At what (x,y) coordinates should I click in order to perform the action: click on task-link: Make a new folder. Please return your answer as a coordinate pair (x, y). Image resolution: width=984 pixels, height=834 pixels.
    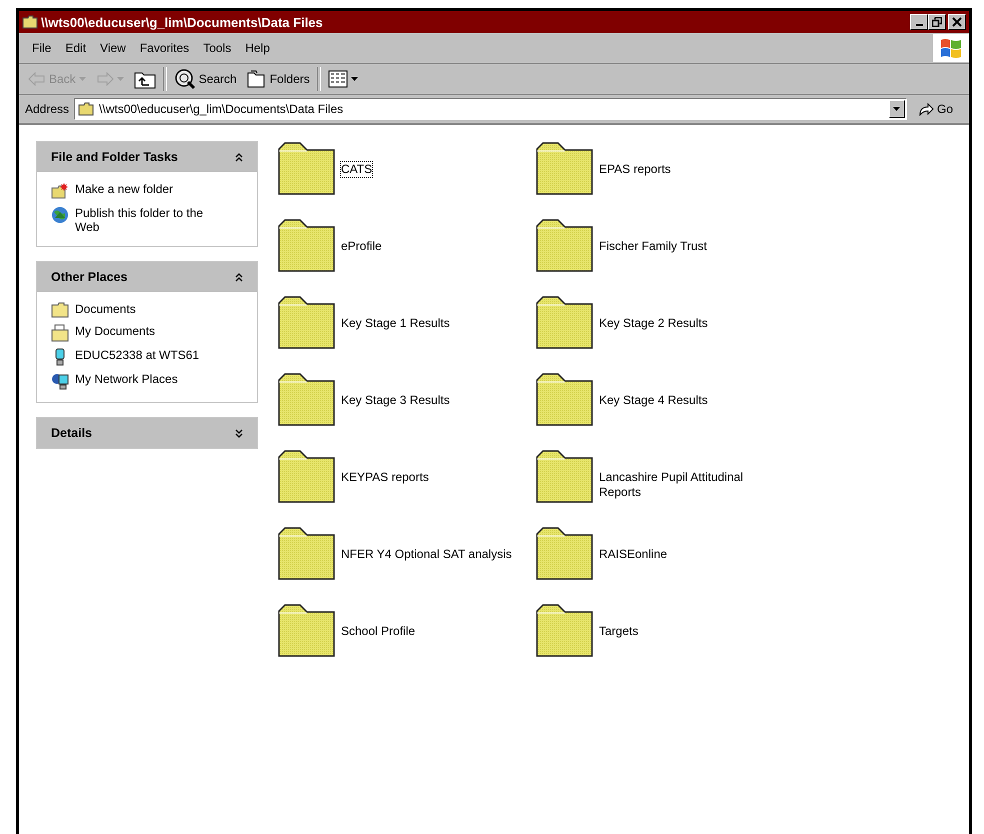
    Looking at the image, I should click on (124, 189).